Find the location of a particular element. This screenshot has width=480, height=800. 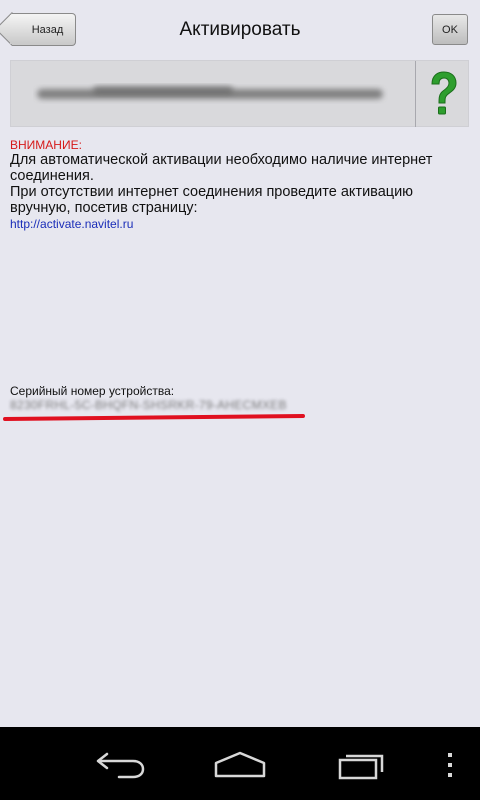

back-button-label: Назад is located at coordinates (47, 29).